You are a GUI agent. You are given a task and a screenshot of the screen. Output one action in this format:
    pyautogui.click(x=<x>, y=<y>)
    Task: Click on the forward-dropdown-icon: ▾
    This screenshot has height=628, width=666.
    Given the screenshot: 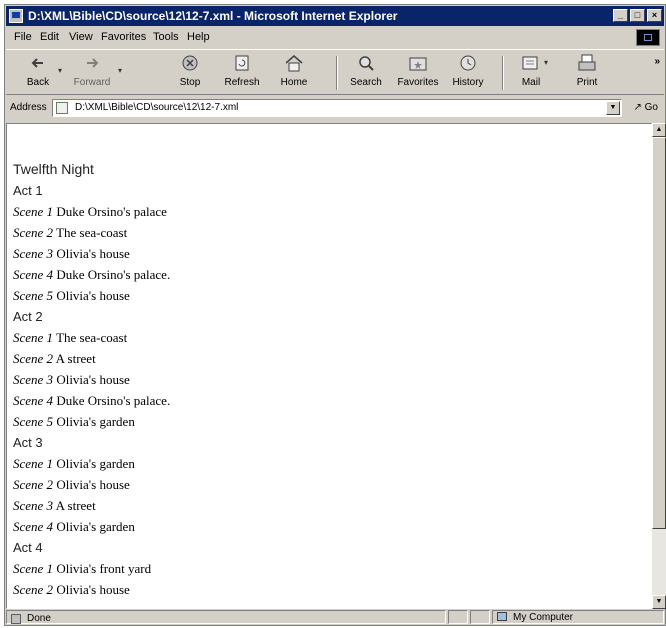 What is the action you would take?
    pyautogui.click(x=120, y=70)
    